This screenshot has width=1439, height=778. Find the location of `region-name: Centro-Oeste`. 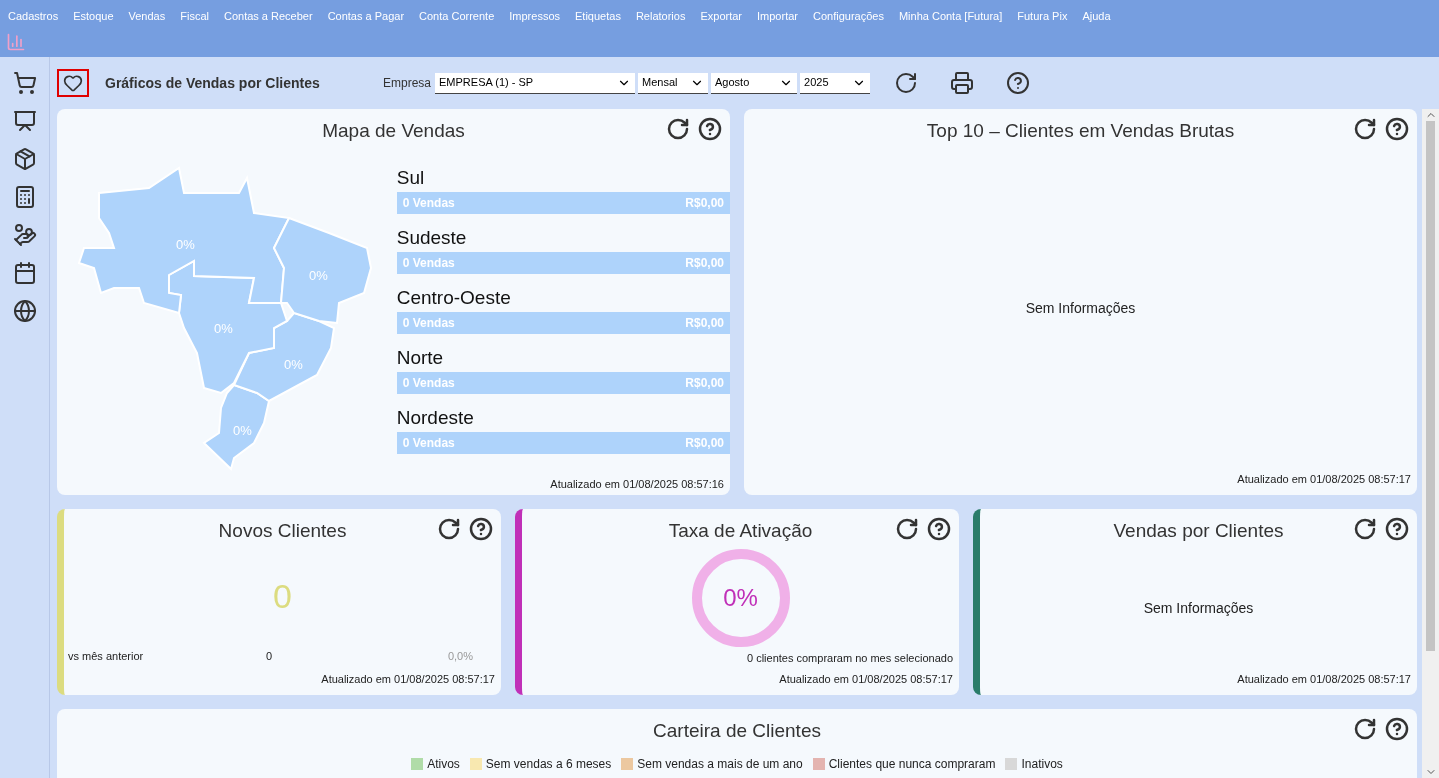

region-name: Centro-Oeste is located at coordinates (454, 297).